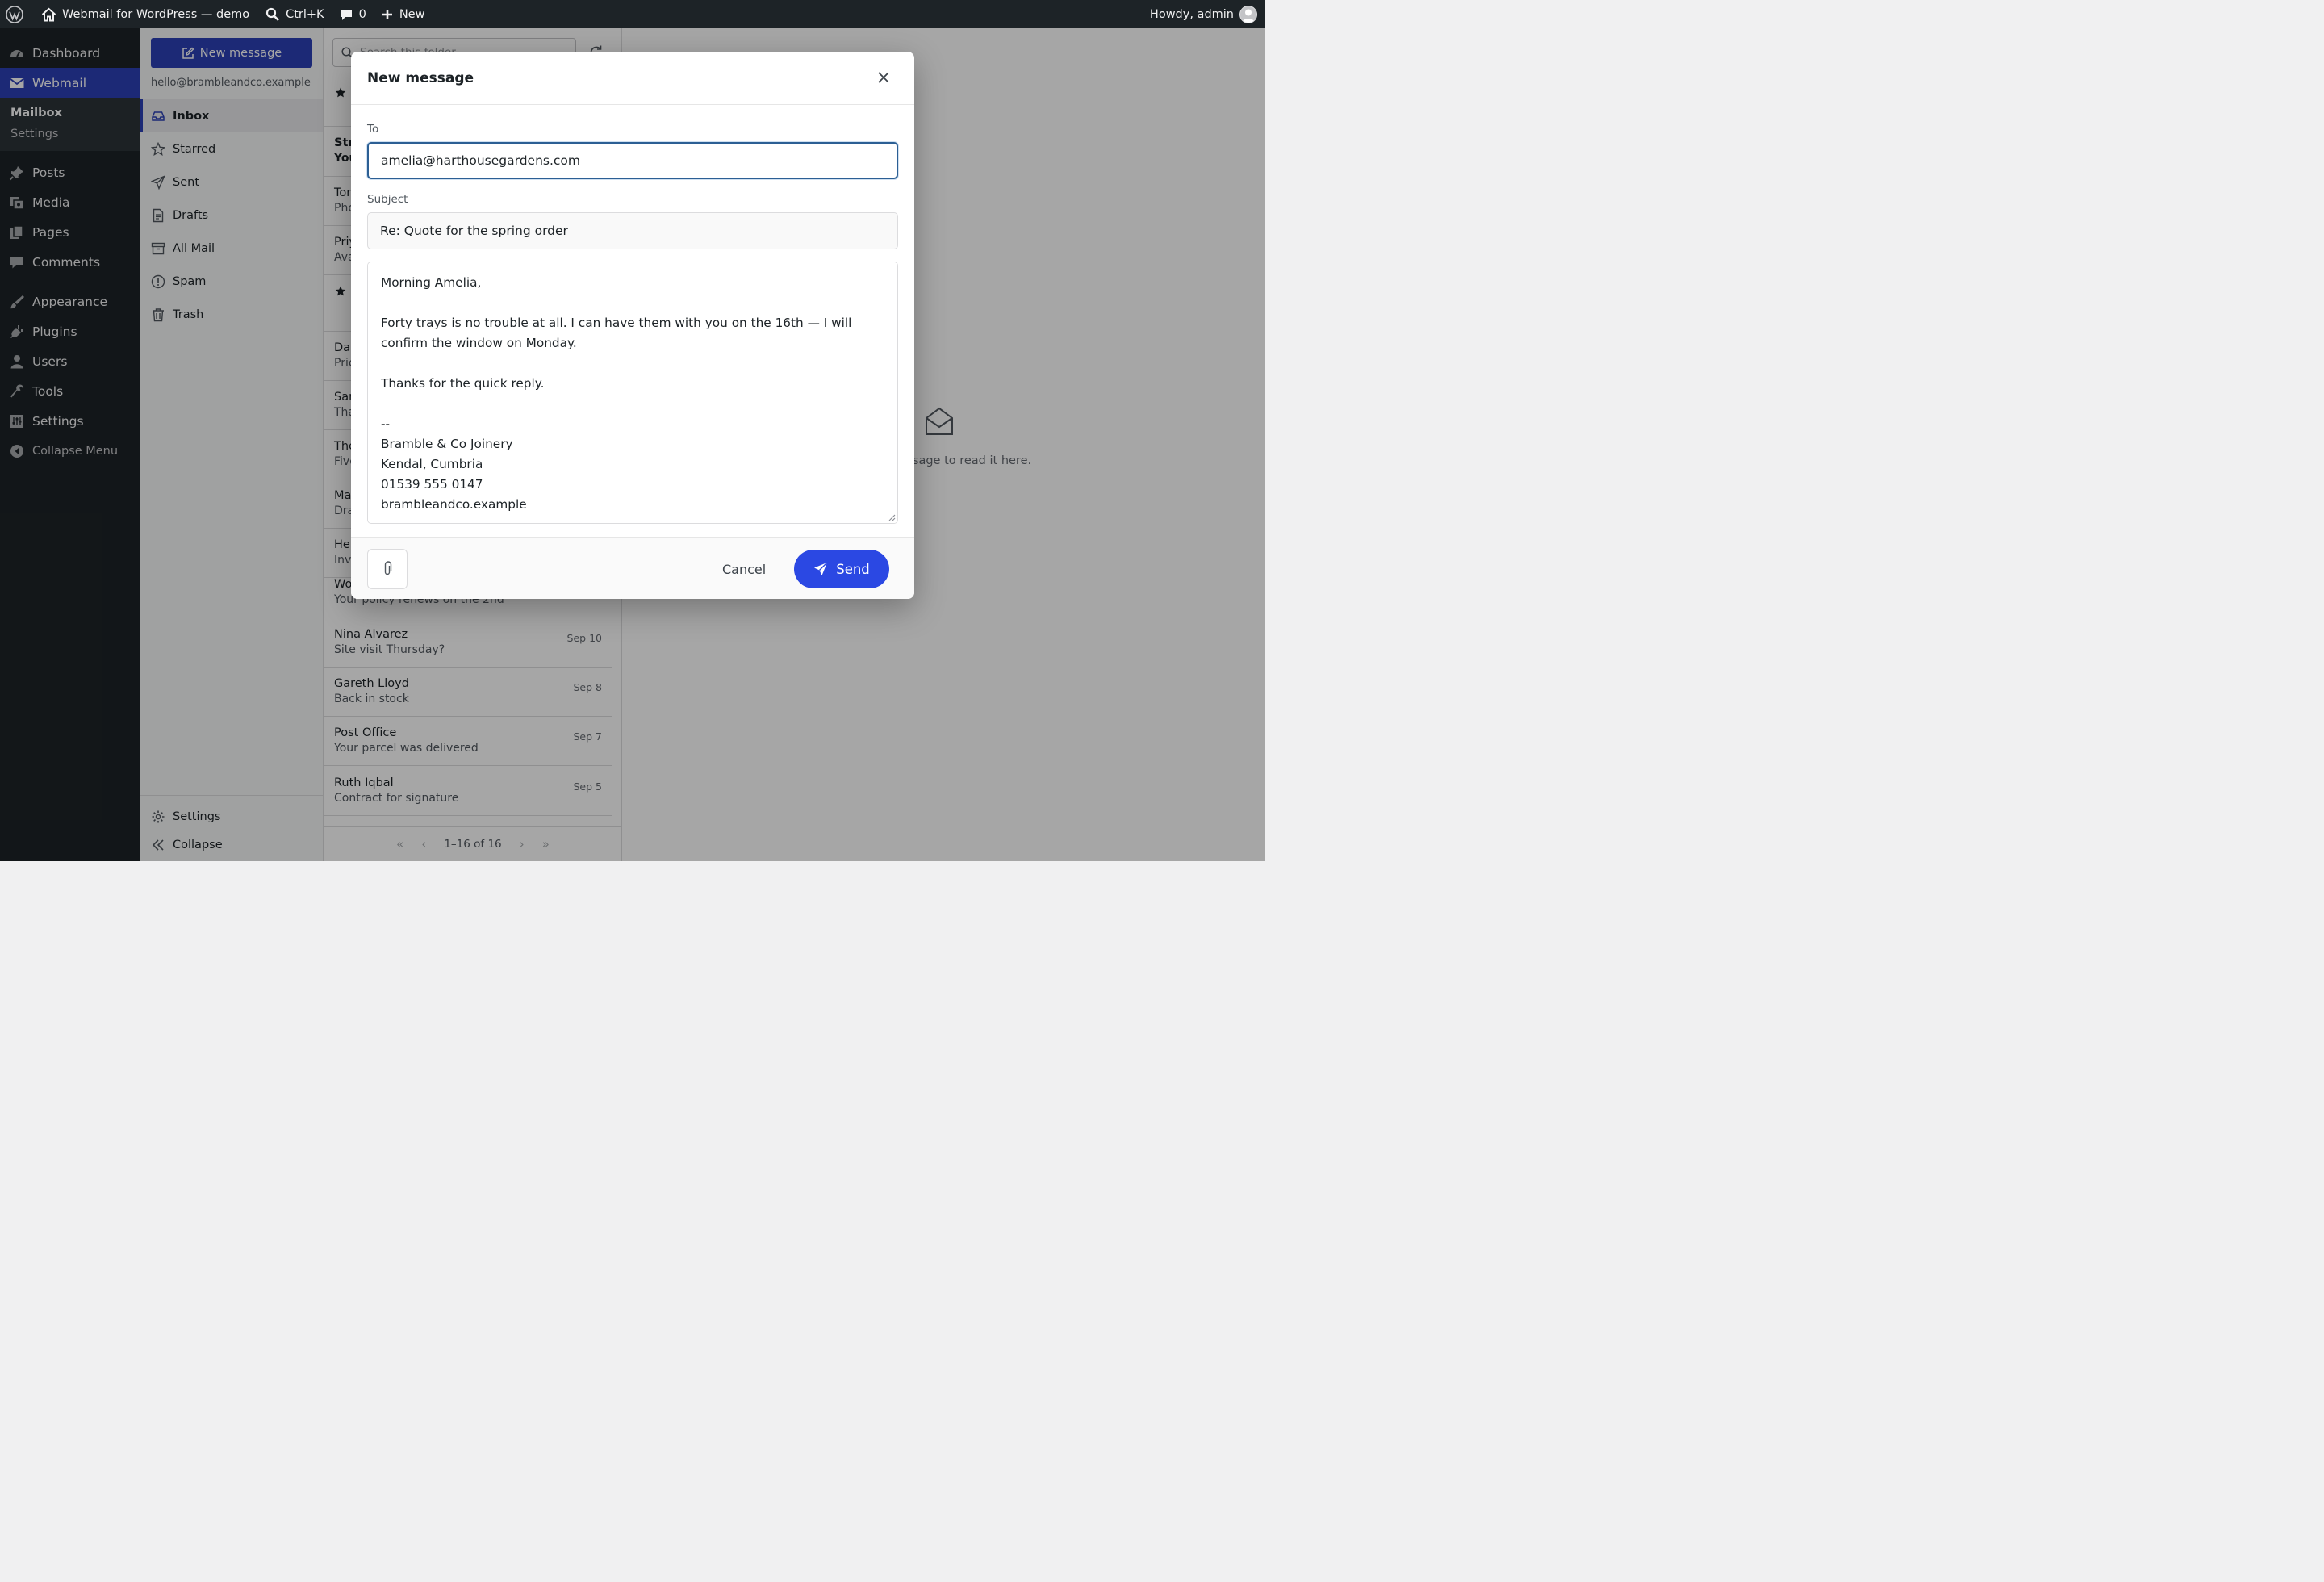 The height and width of the screenshot is (1582, 2324). I want to click on attach-button, so click(387, 569).